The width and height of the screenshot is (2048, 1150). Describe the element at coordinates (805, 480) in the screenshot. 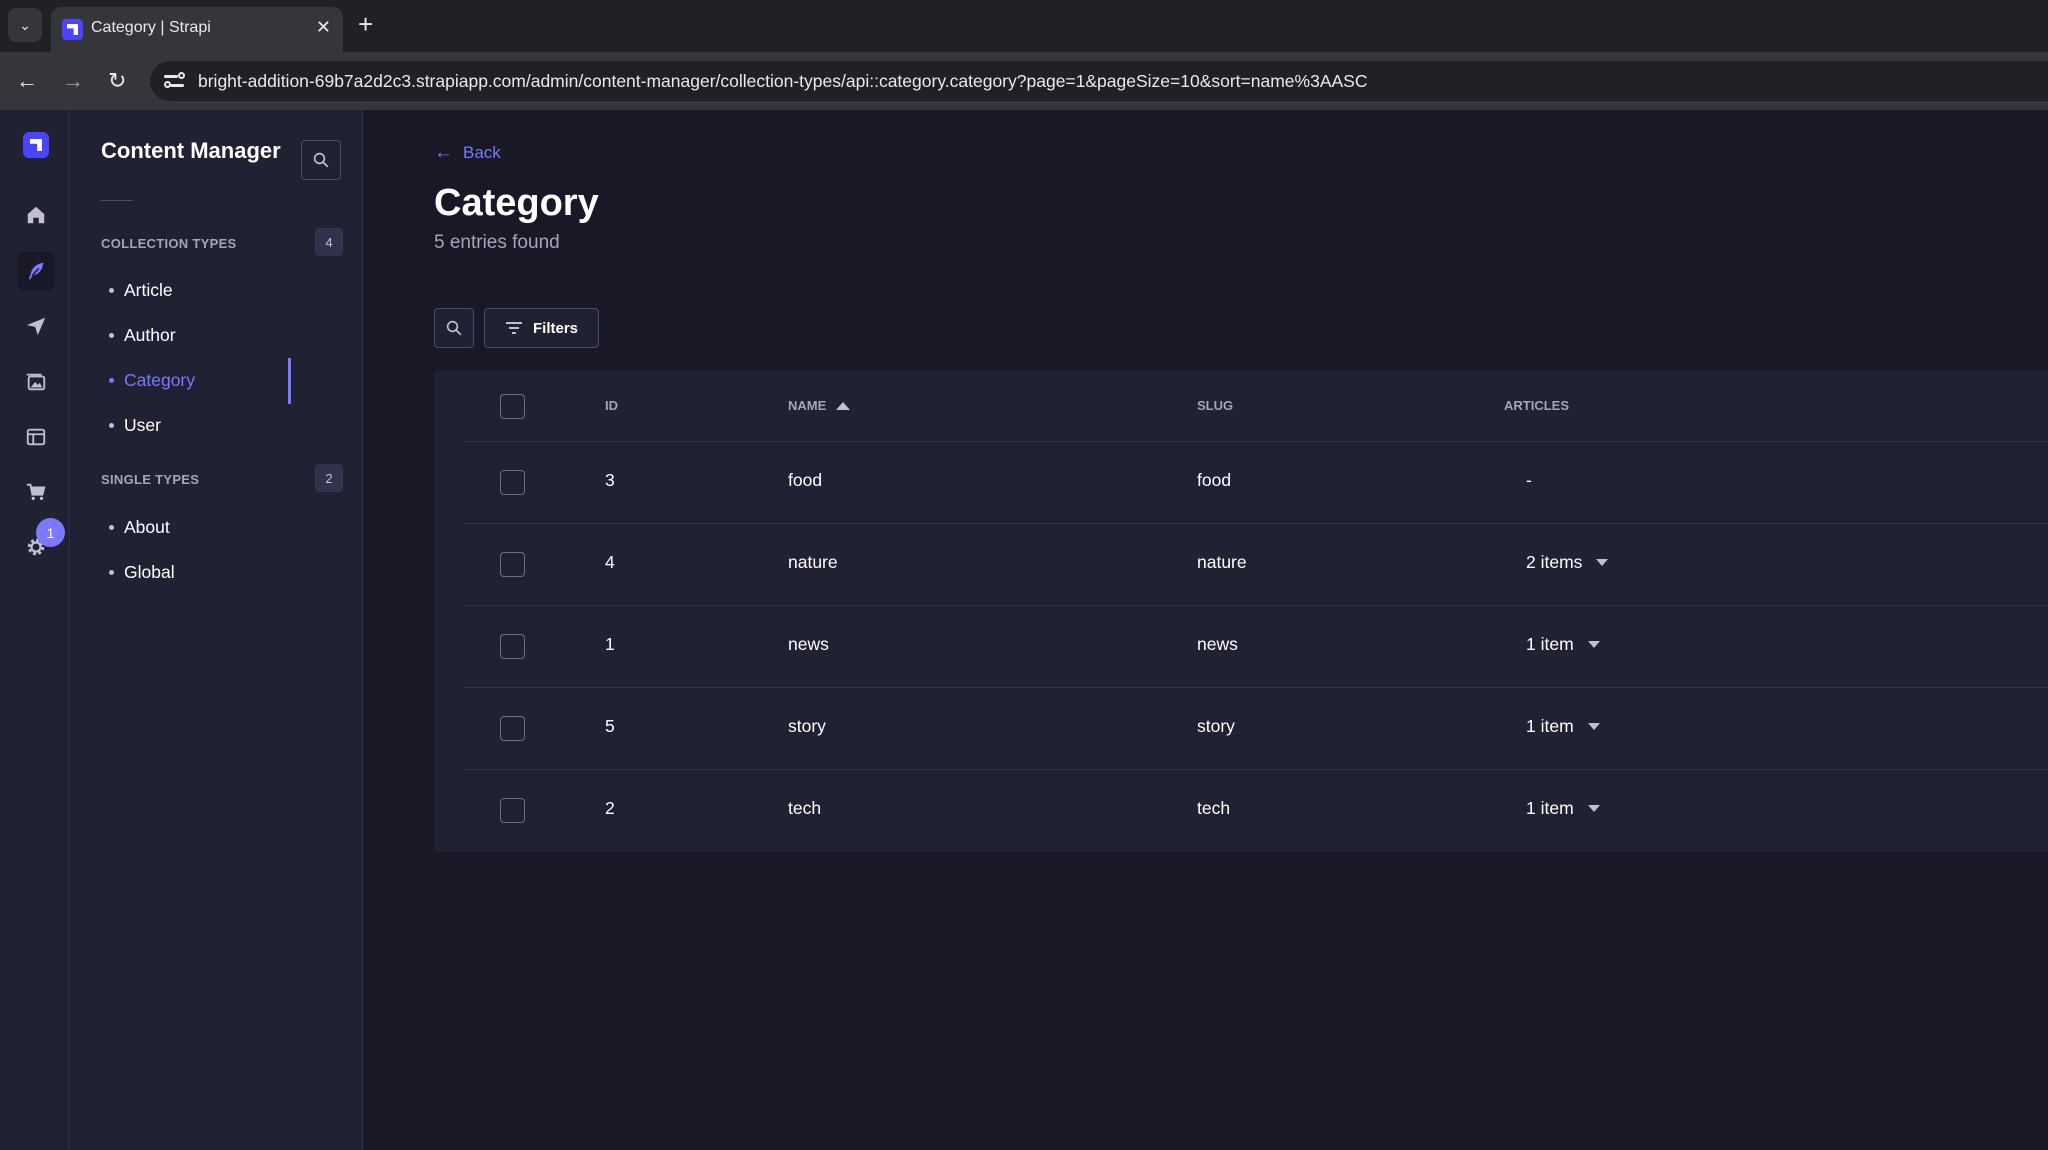

I see `cell-name: food` at that location.